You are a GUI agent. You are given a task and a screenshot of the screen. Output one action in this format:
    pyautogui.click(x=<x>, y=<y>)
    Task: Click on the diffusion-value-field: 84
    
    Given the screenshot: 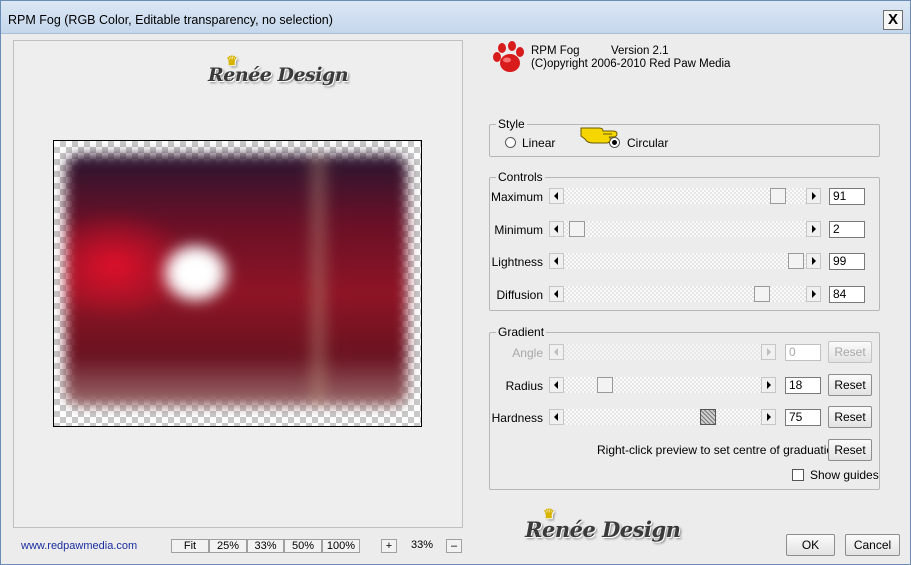 What is the action you would take?
    pyautogui.click(x=847, y=294)
    